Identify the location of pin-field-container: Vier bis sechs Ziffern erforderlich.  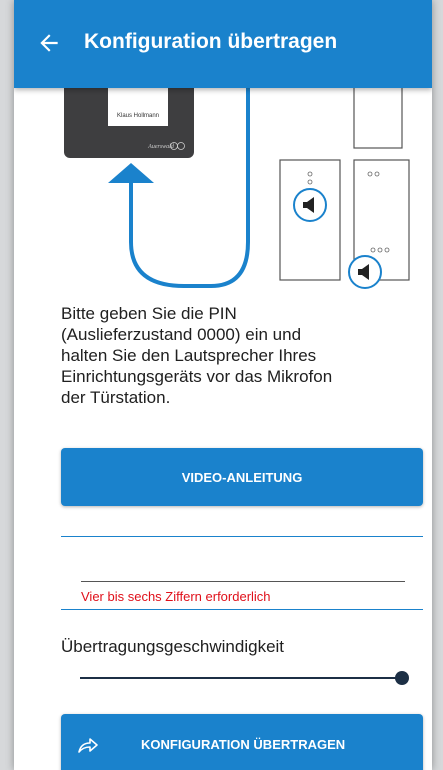
(242, 573).